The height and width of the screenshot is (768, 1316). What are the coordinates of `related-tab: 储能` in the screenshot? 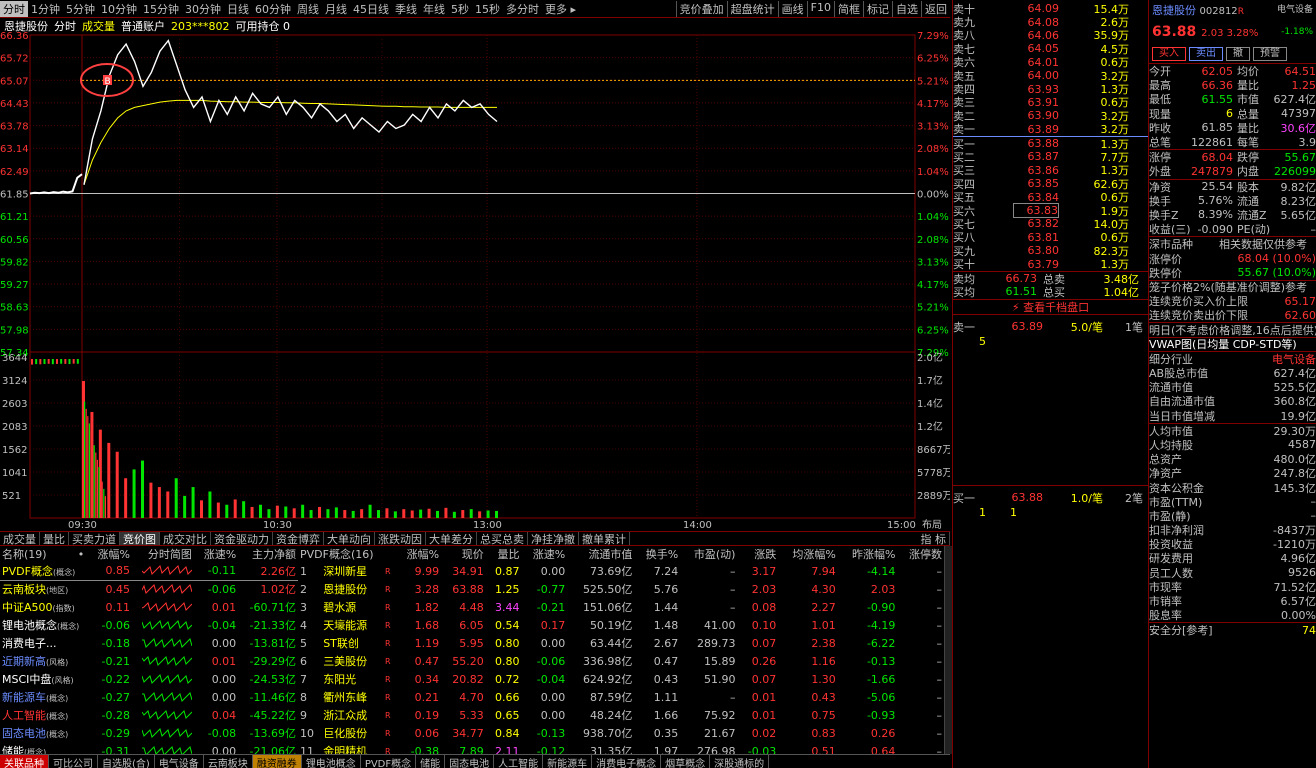 It's located at (431, 761).